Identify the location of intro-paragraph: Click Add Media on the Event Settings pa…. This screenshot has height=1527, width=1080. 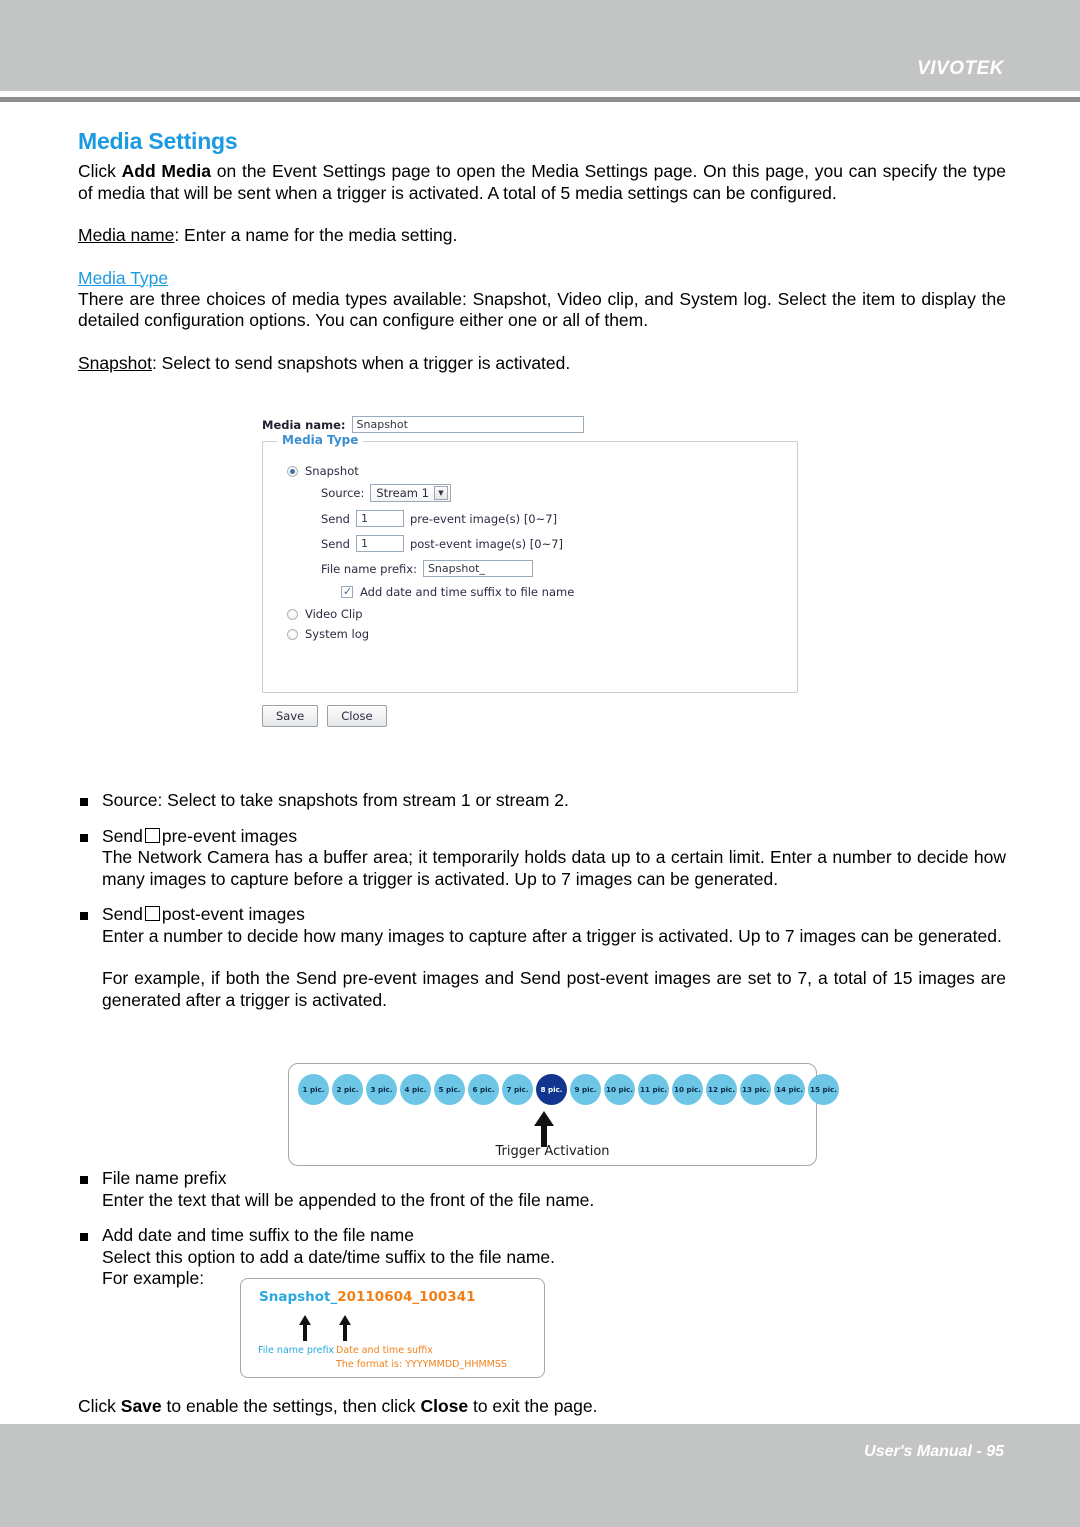
(542, 182).